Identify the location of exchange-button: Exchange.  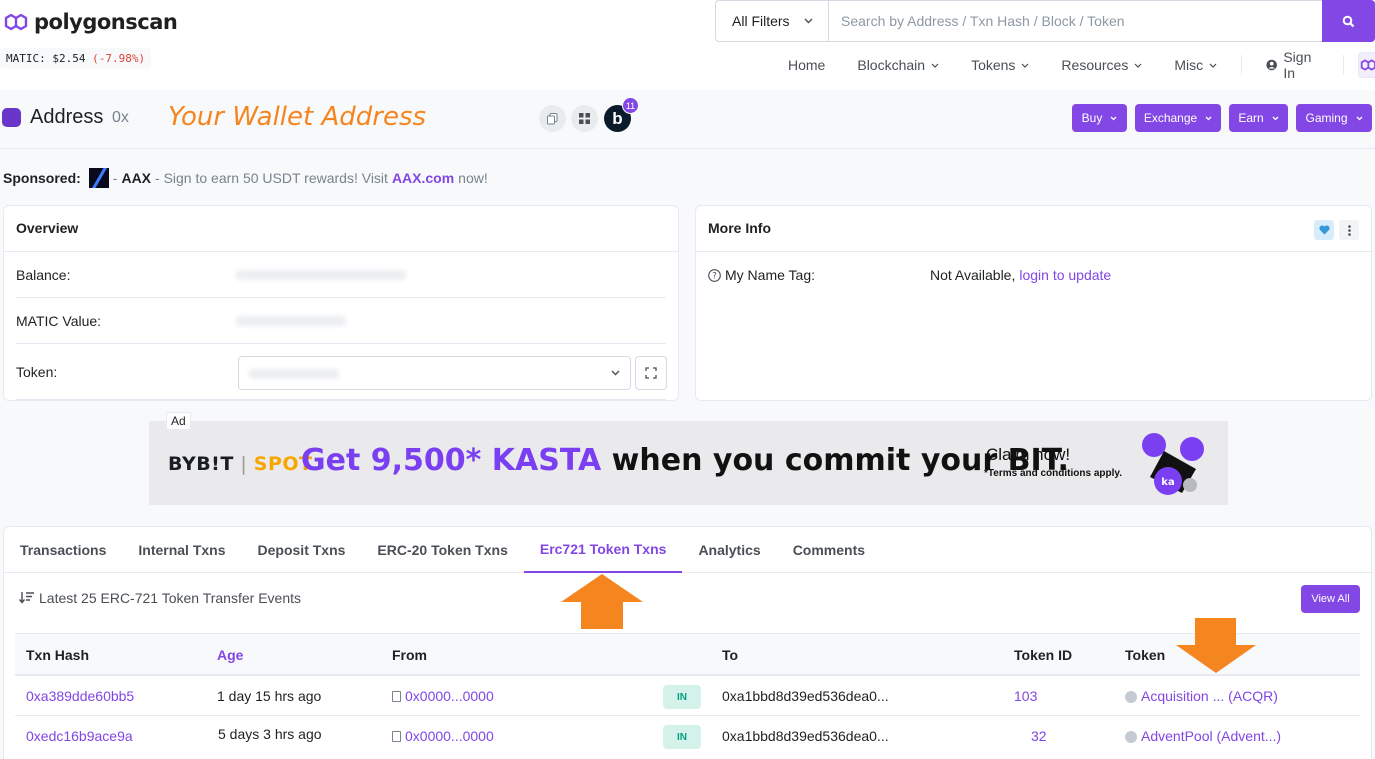
(1178, 118).